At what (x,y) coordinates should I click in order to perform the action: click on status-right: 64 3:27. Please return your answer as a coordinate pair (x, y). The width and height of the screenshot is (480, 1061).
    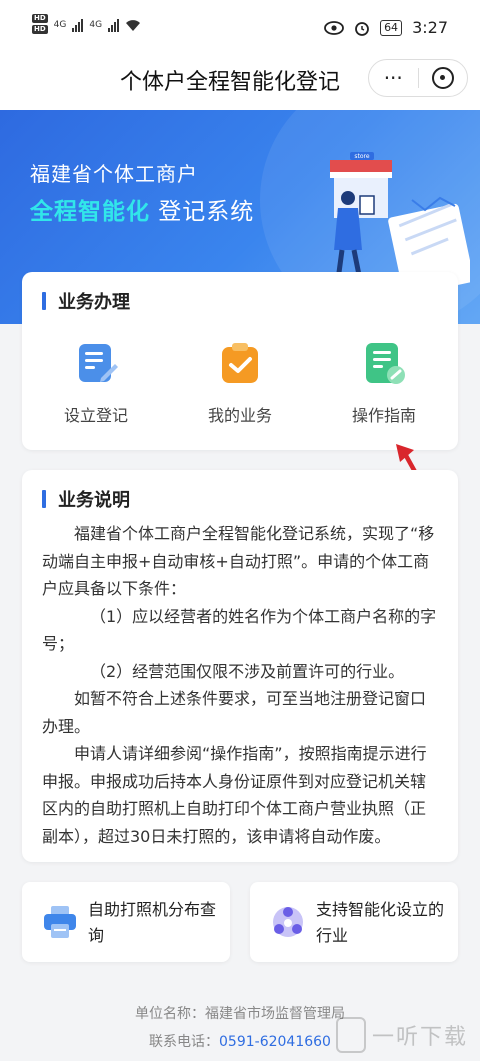
    Looking at the image, I should click on (386, 27).